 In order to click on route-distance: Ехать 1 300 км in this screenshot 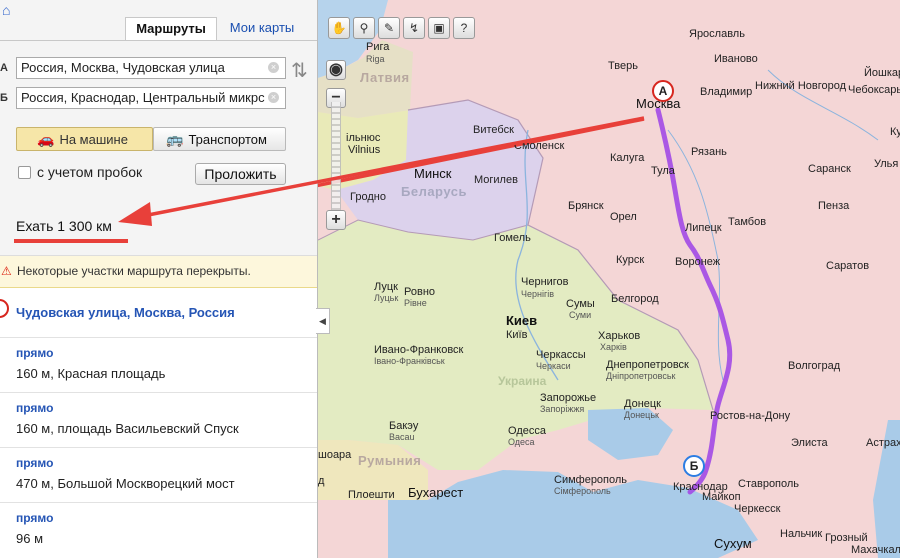, I will do `click(64, 226)`.